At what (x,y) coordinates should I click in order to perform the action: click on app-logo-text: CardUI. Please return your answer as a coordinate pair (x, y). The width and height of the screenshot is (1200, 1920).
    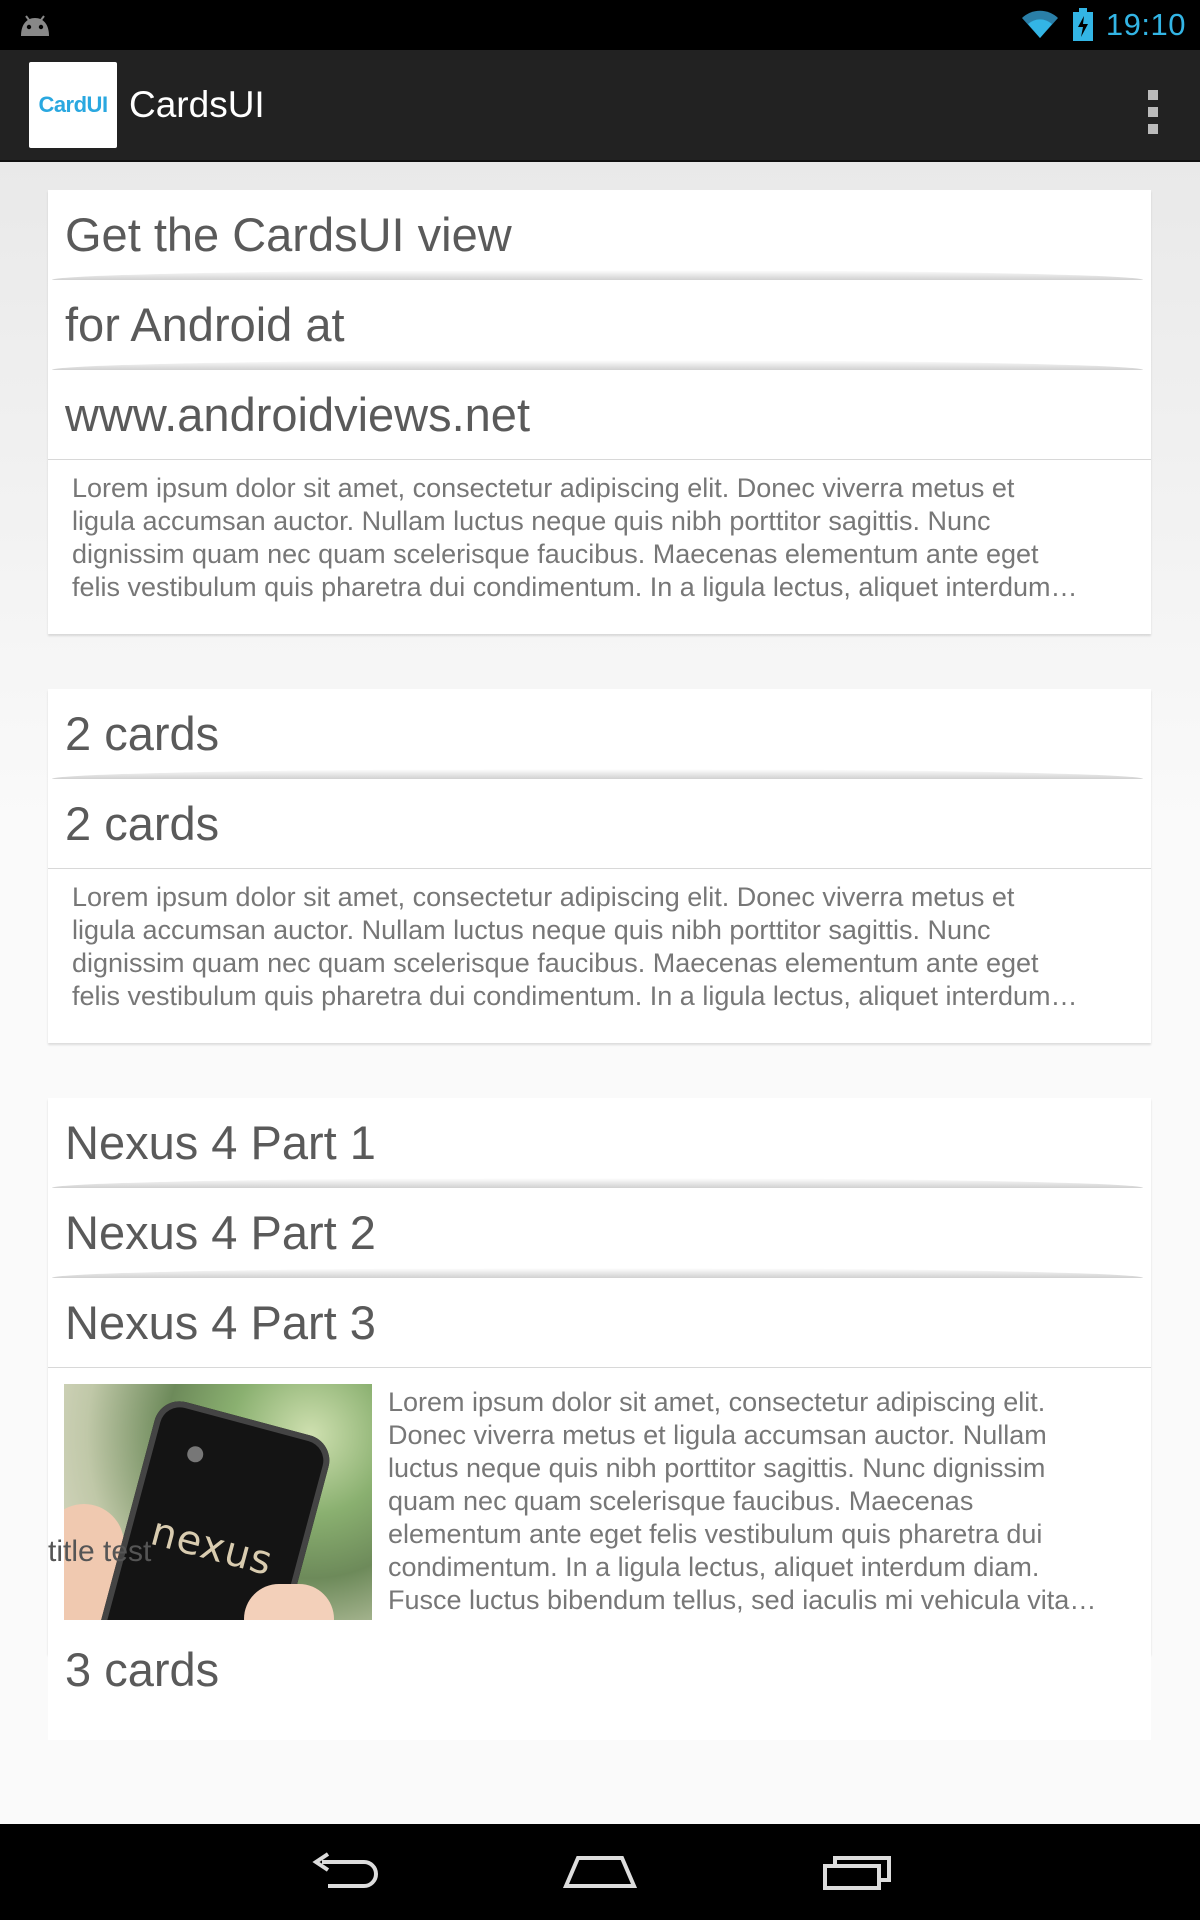
    Looking at the image, I should click on (73, 104).